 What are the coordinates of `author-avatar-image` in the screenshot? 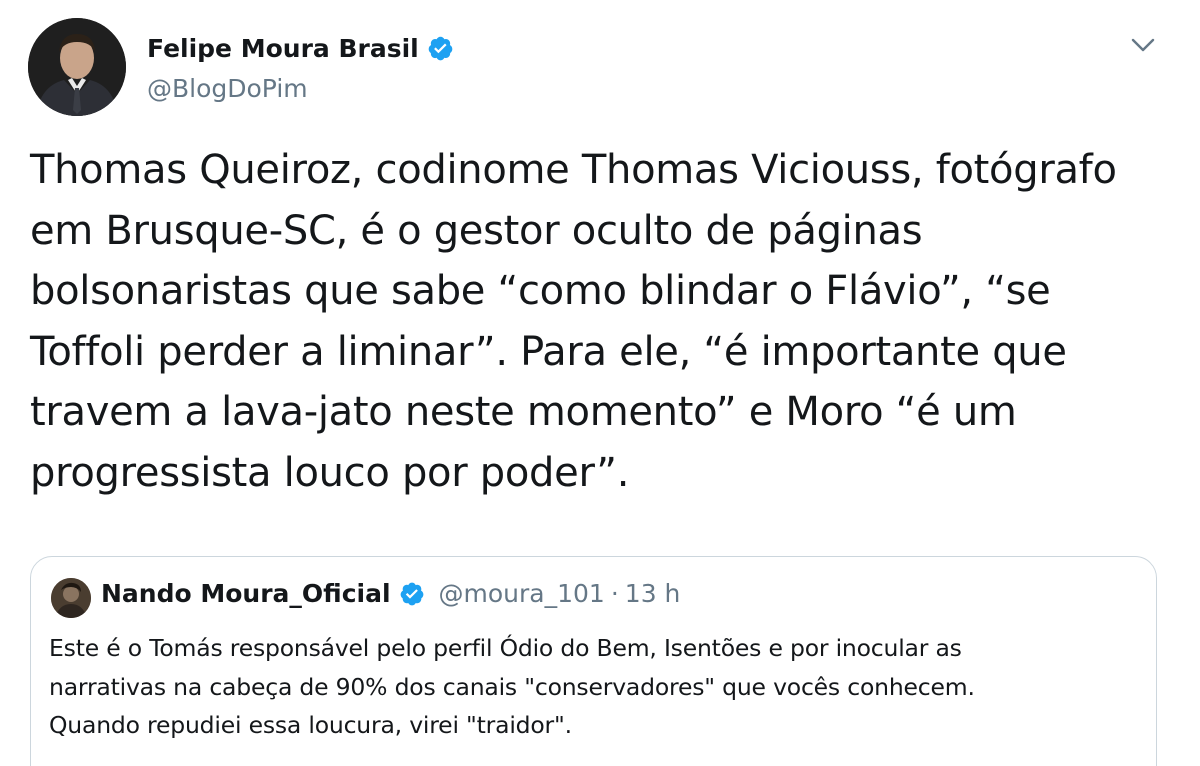 It's located at (77, 67).